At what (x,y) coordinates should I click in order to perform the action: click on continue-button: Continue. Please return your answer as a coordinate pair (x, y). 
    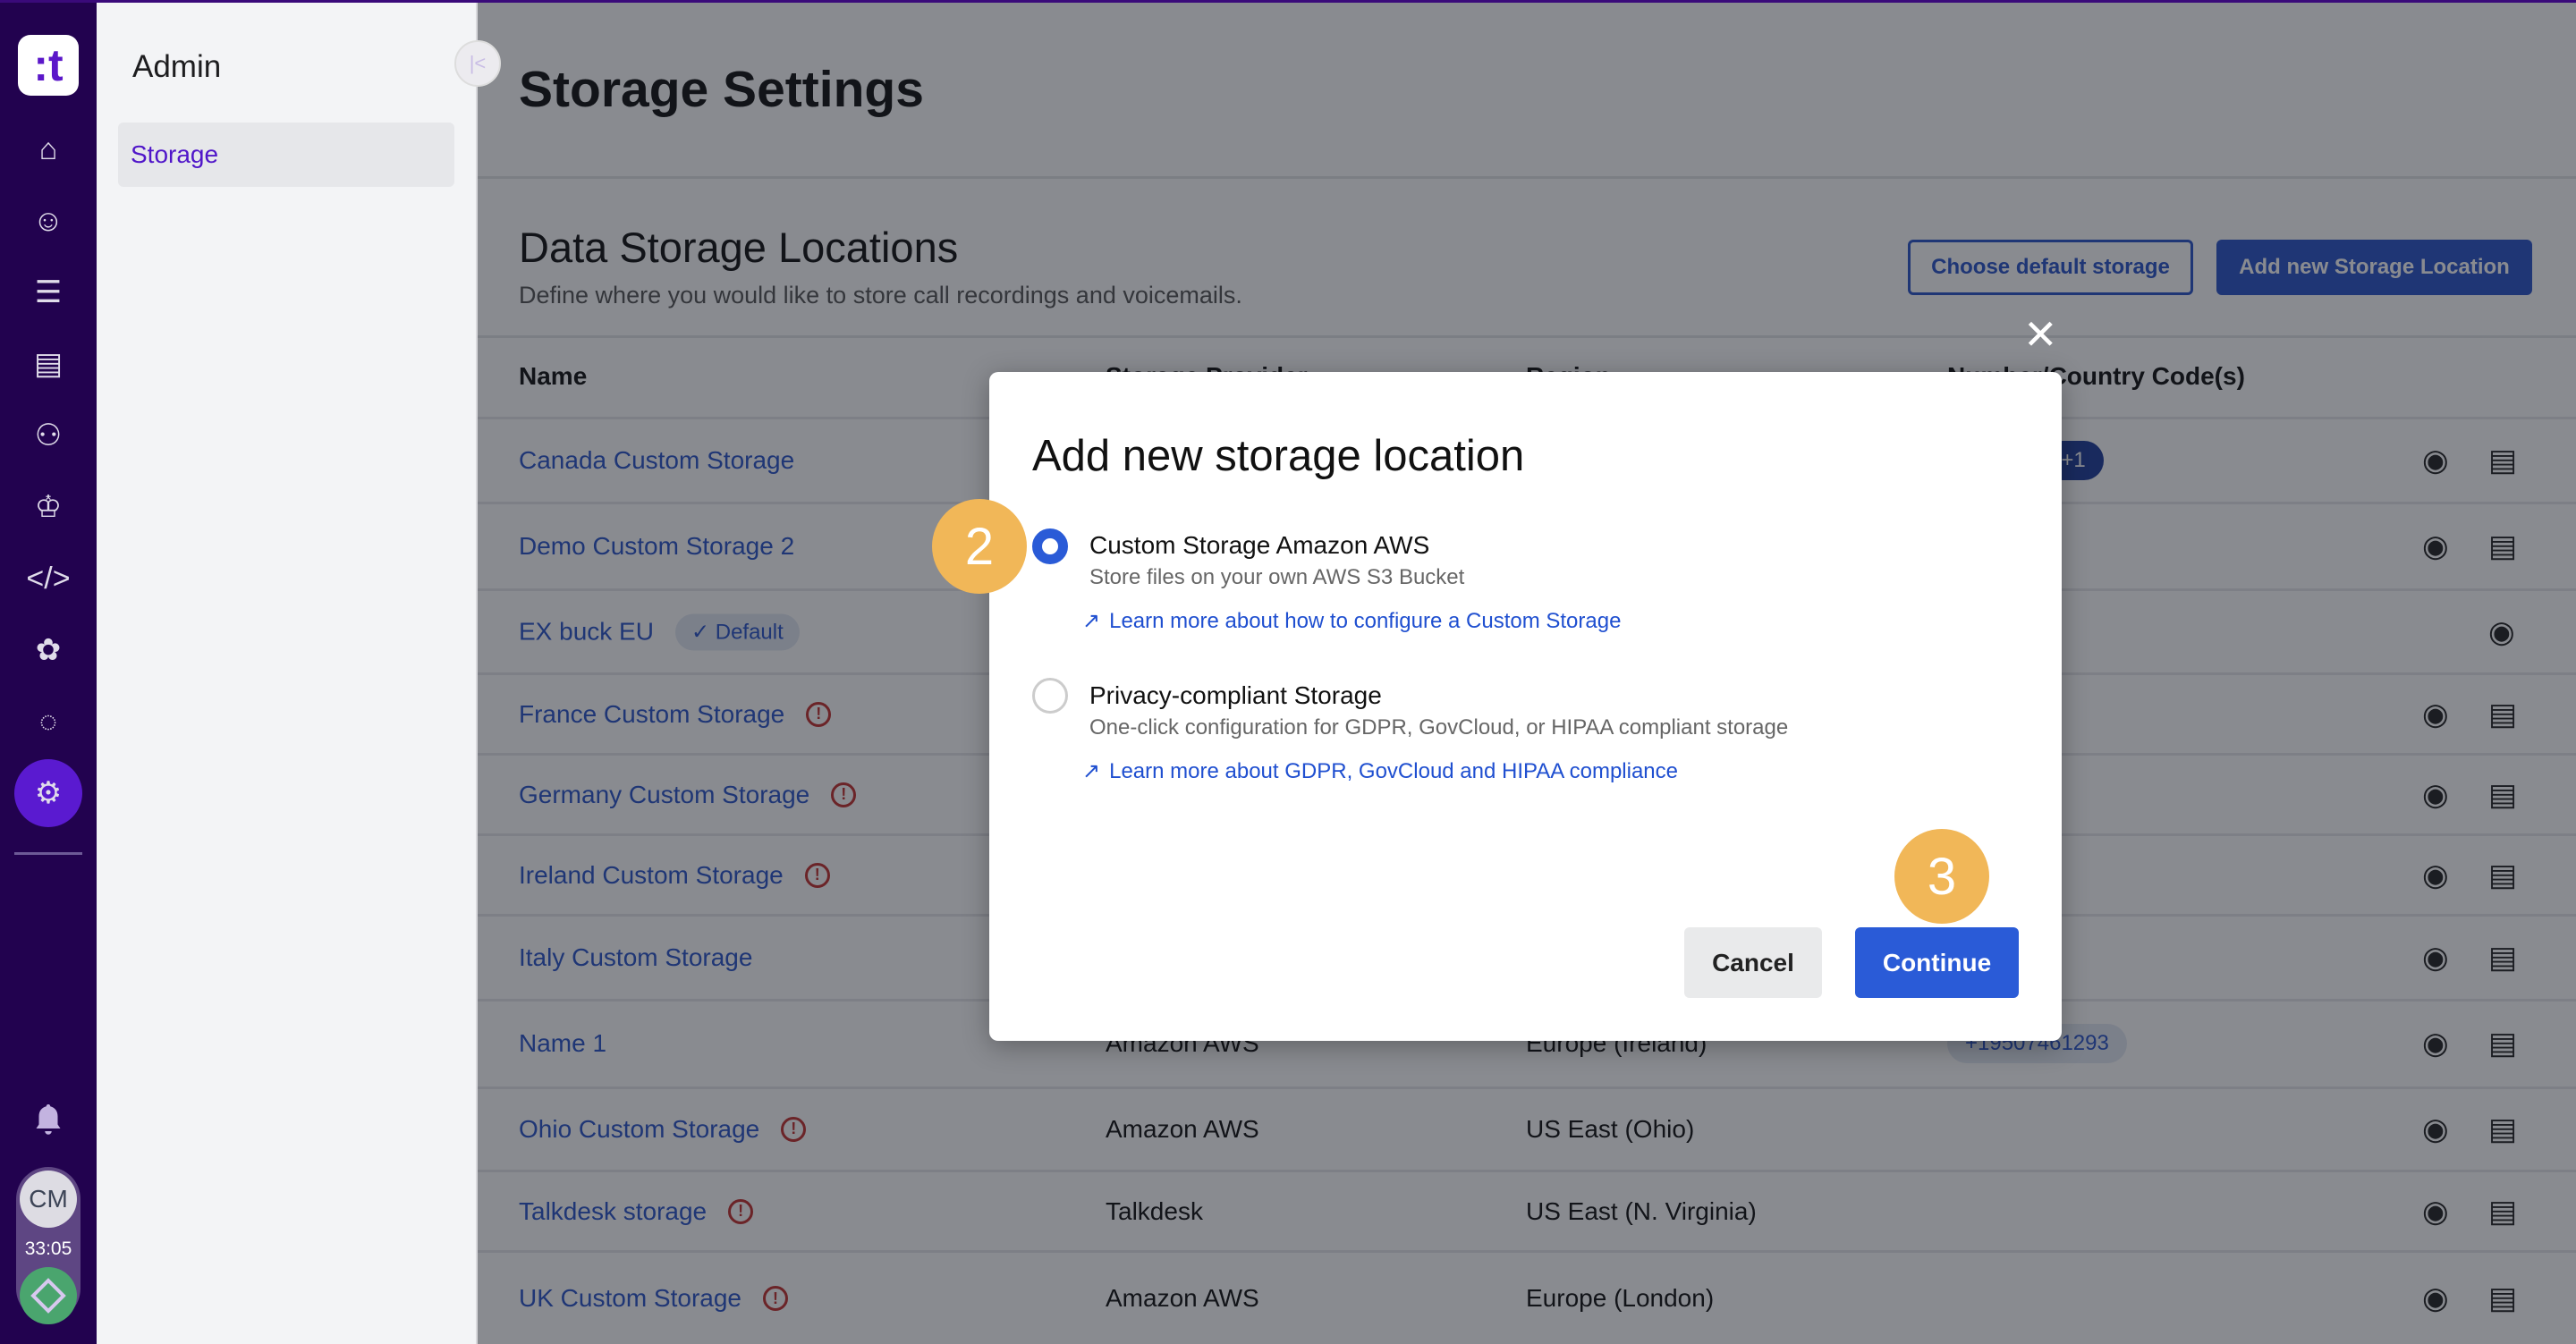
    Looking at the image, I should click on (1937, 962).